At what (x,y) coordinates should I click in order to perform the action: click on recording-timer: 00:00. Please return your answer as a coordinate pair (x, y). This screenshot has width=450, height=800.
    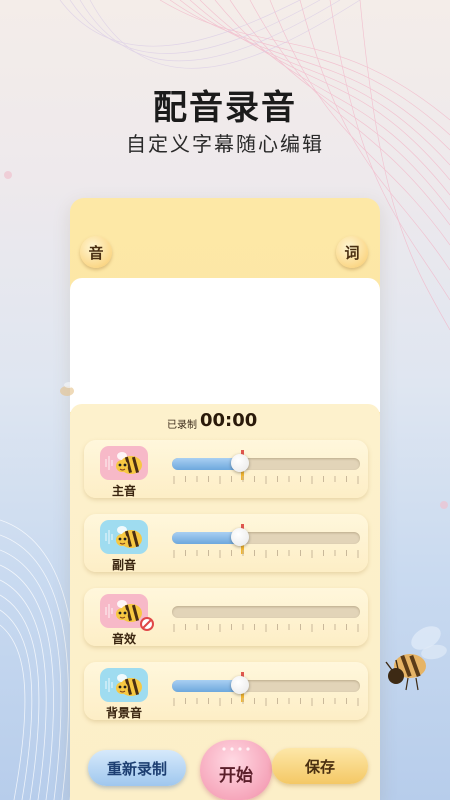
    Looking at the image, I should click on (229, 420).